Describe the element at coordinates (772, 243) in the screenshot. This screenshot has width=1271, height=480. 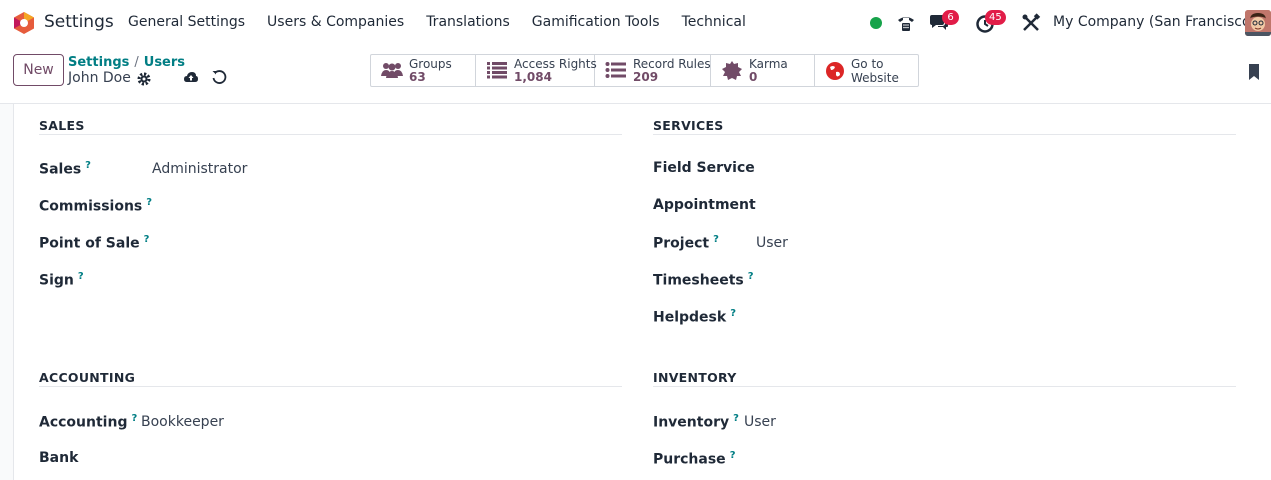
I see `field-value-project: User` at that location.